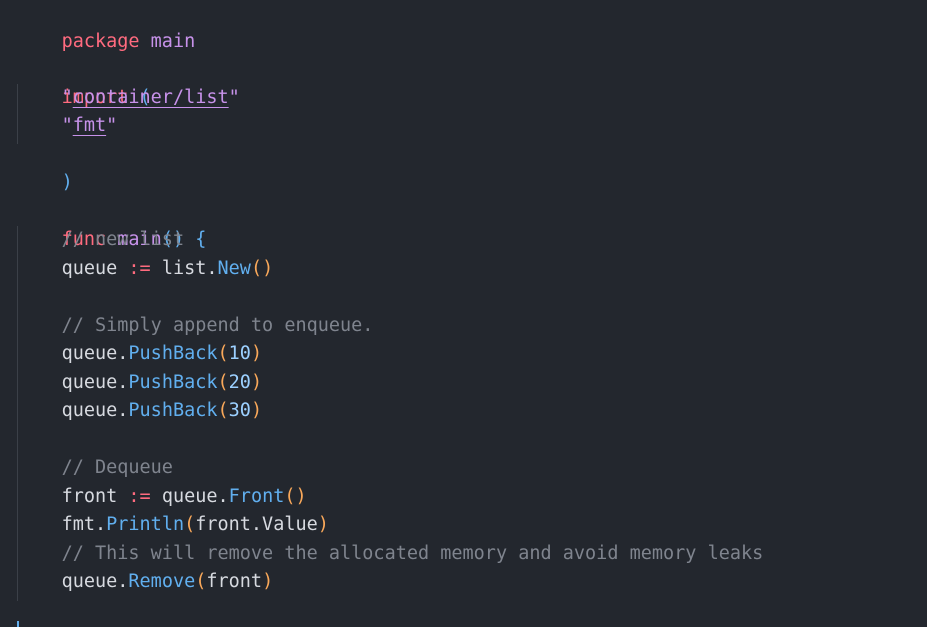 This screenshot has height=627, width=927. What do you see at coordinates (151, 97) in the screenshot?
I see `import-path-container-list: container/list` at bounding box center [151, 97].